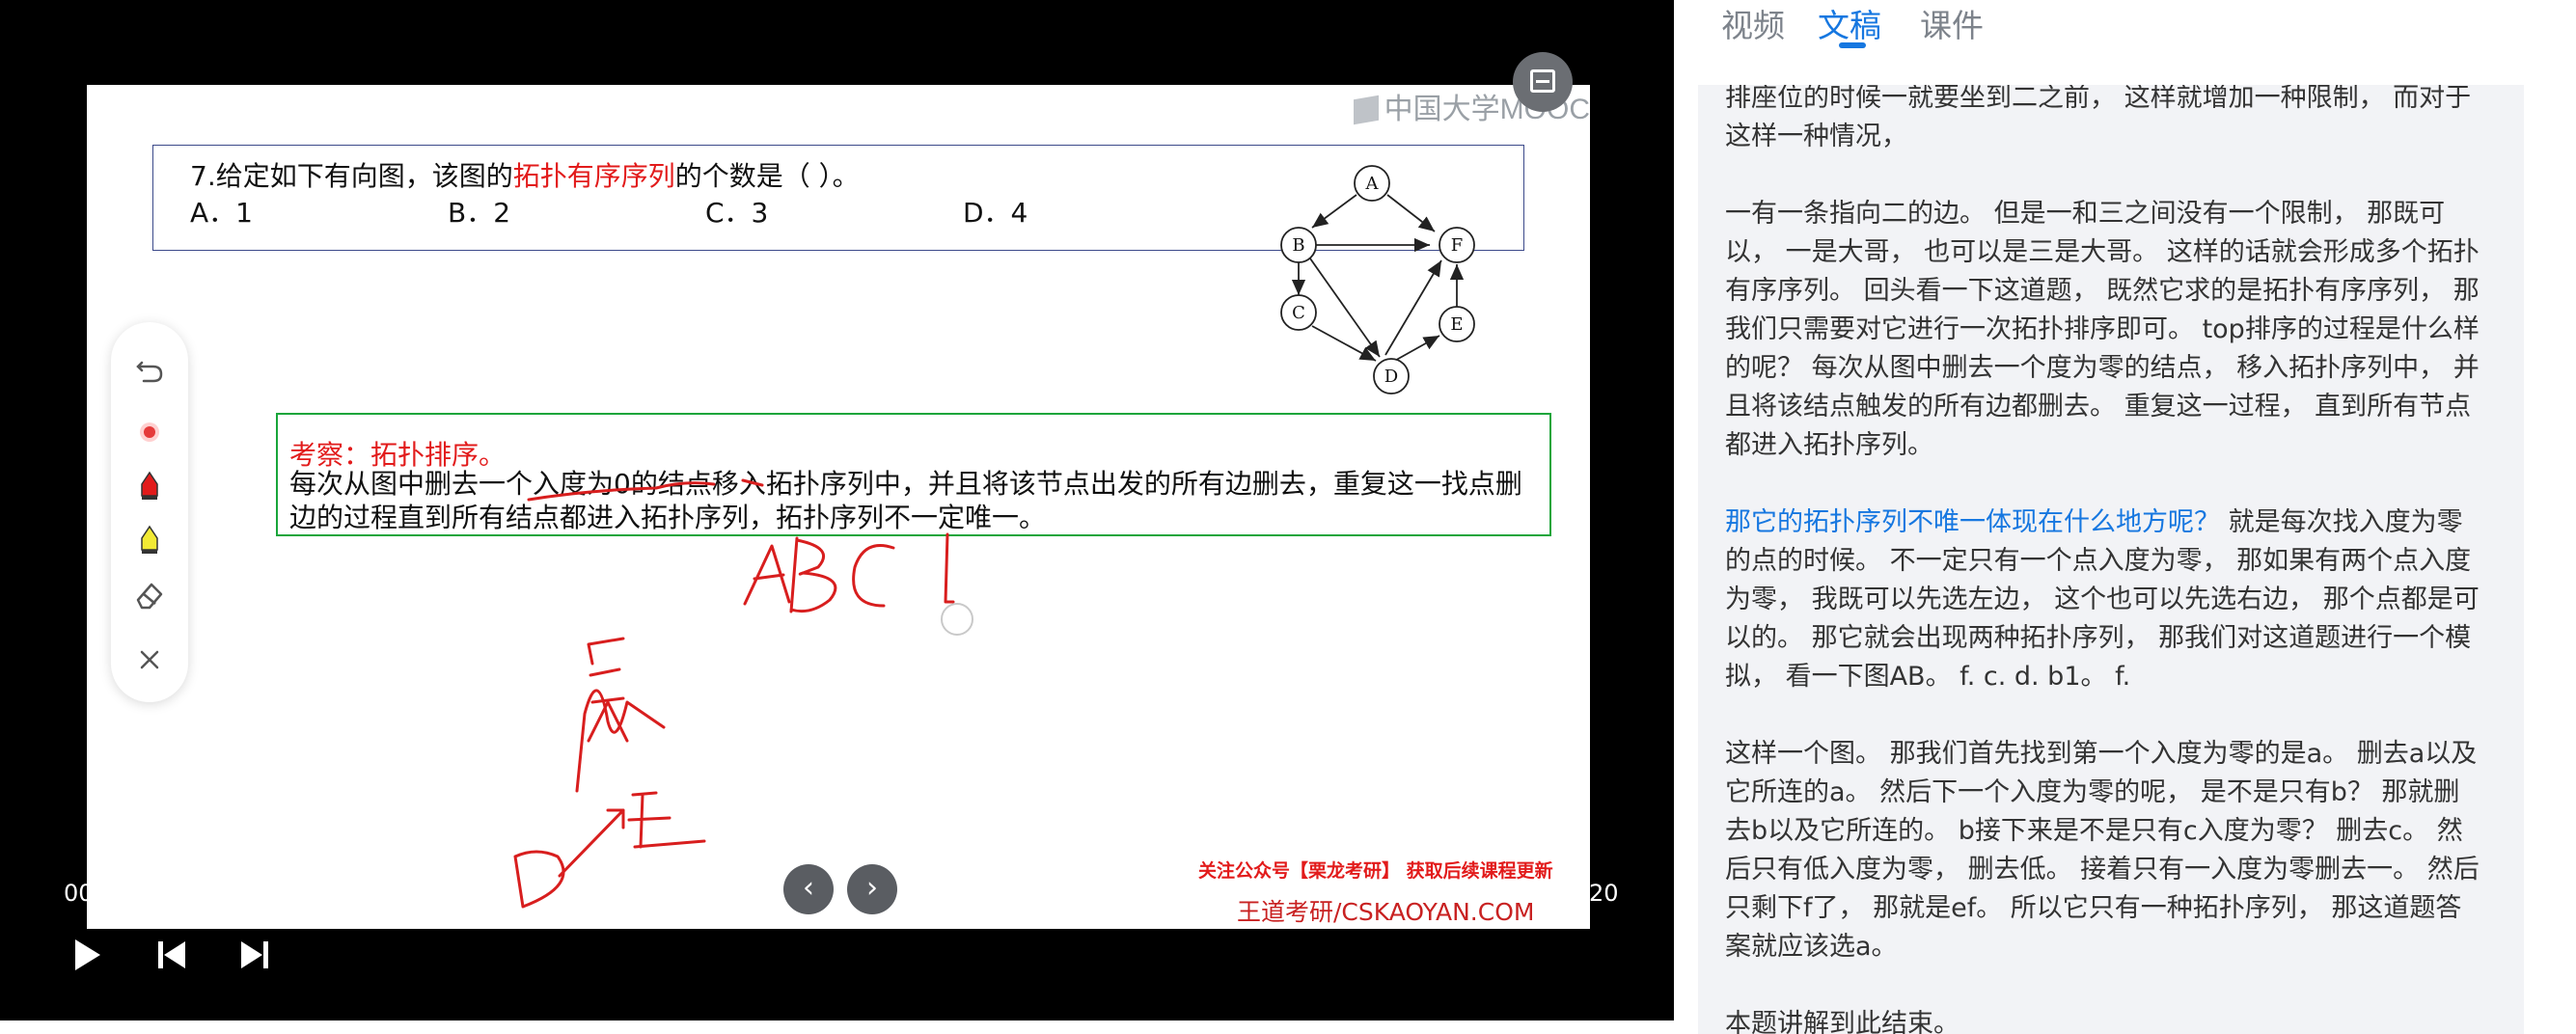 Image resolution: width=2576 pixels, height=1034 pixels. I want to click on node-label-e: E, so click(1457, 324).